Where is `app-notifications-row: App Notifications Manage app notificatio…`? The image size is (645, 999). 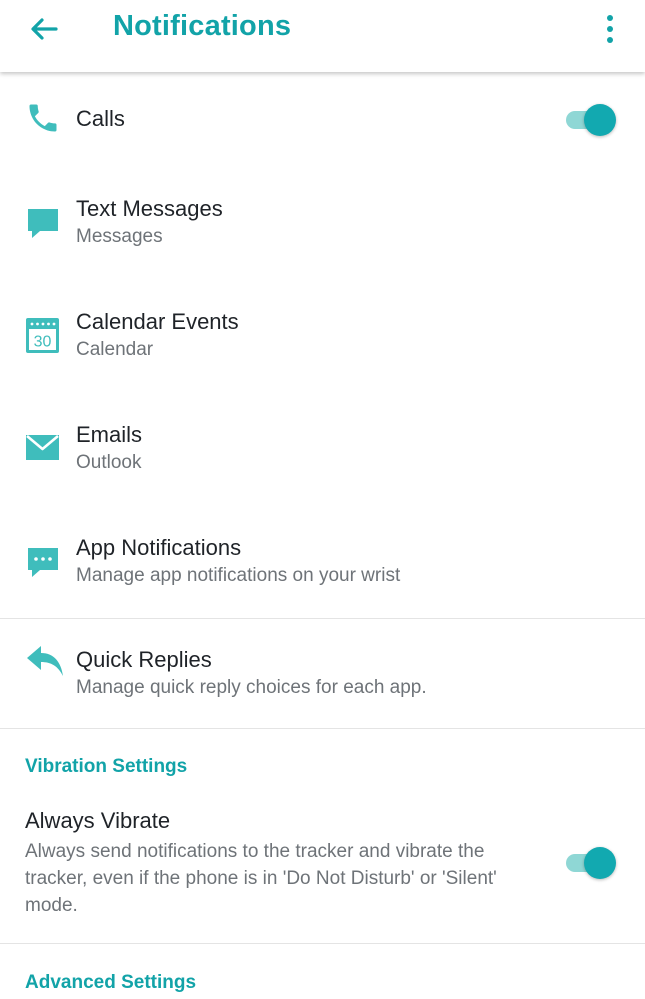
app-notifications-row: App Notifications Manage app notificatio… is located at coordinates (322, 564).